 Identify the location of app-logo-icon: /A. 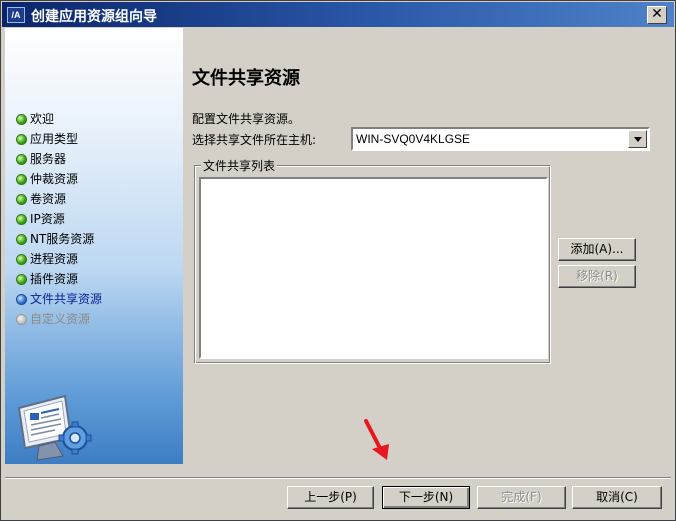
(16, 15).